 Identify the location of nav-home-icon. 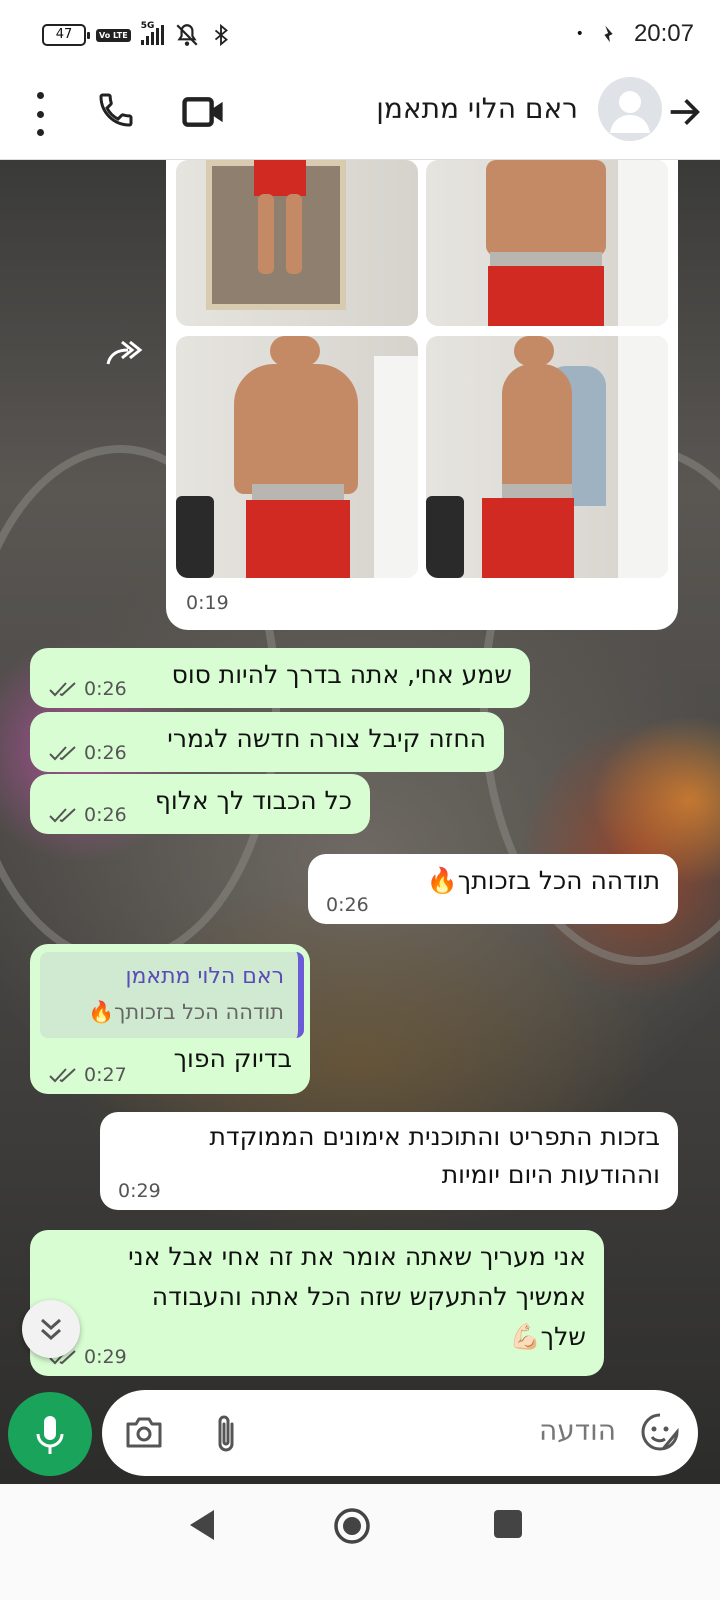
(352, 1526).